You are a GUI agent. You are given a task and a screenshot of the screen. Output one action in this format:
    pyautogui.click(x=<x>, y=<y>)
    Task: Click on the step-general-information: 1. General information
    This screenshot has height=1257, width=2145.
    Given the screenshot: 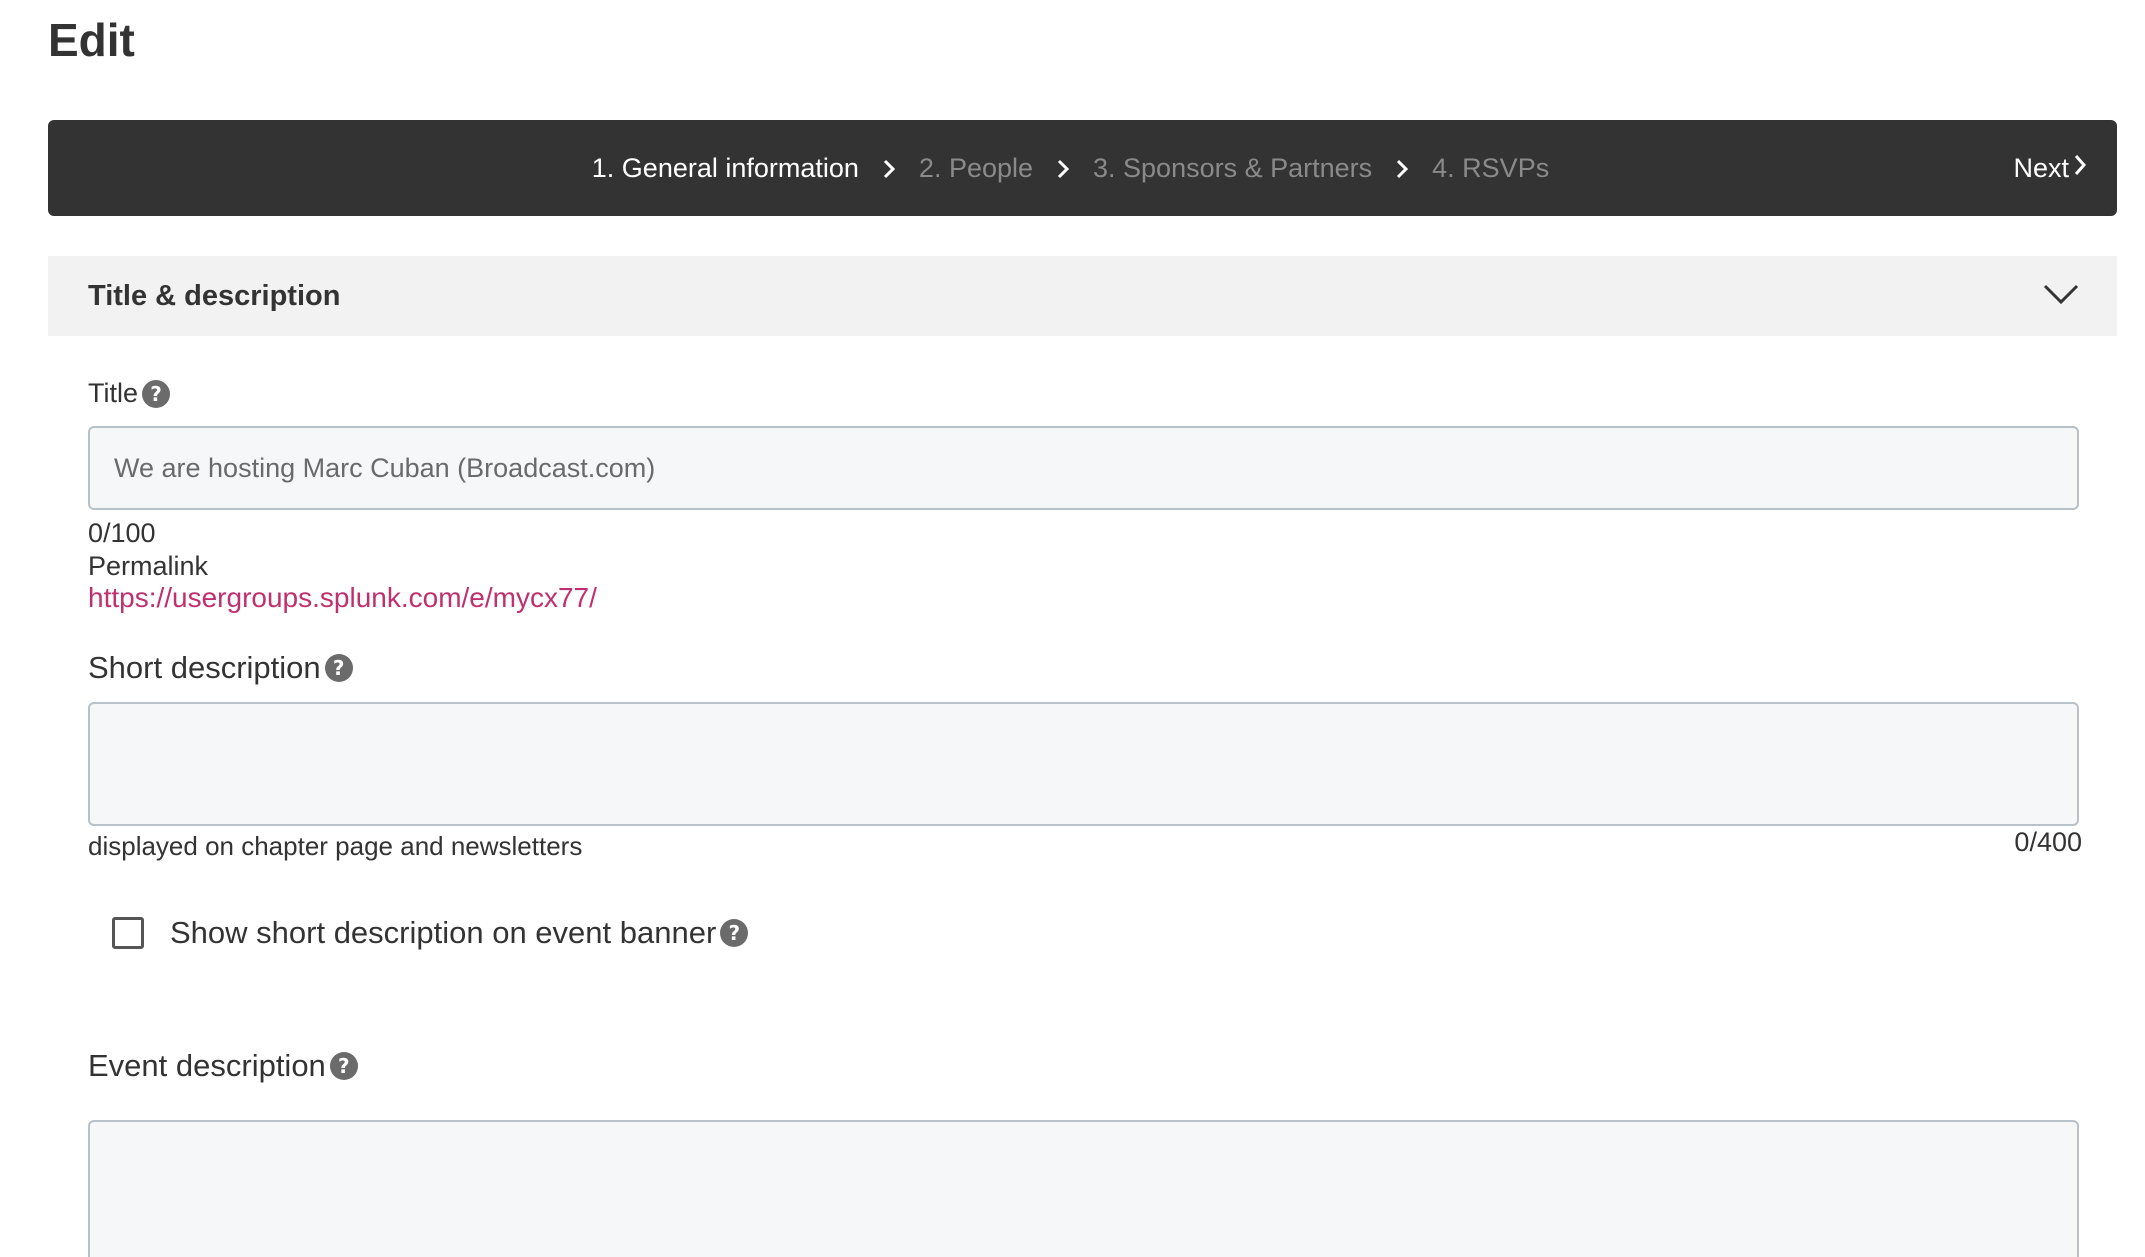 What is the action you would take?
    pyautogui.click(x=725, y=168)
    